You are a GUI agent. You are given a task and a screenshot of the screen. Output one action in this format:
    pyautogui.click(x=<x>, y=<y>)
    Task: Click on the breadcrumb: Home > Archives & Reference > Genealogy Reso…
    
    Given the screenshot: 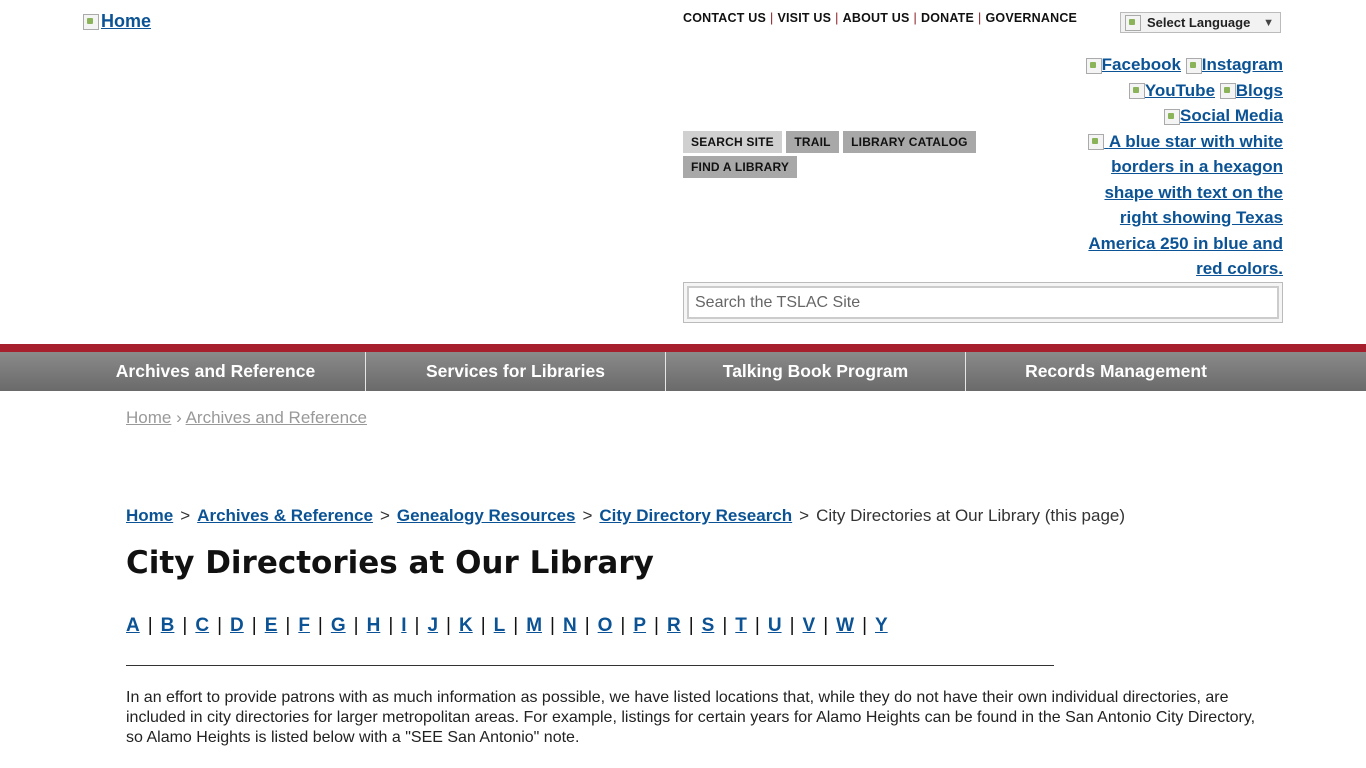 What is the action you would take?
    pyautogui.click(x=626, y=515)
    